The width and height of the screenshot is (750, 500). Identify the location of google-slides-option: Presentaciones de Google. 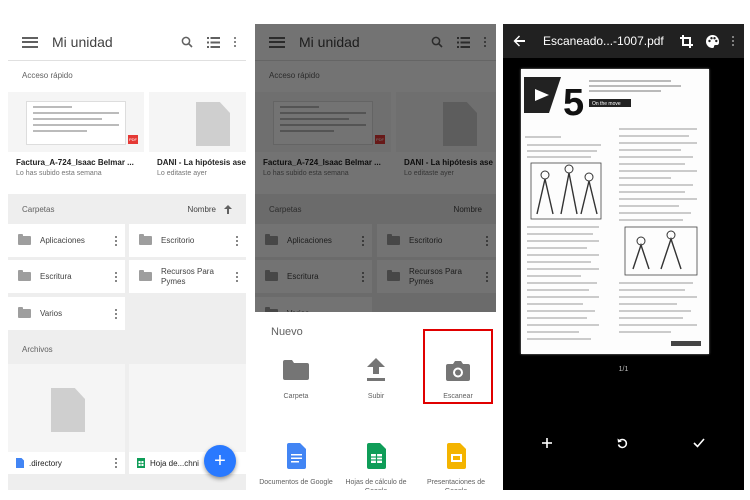
(456, 466).